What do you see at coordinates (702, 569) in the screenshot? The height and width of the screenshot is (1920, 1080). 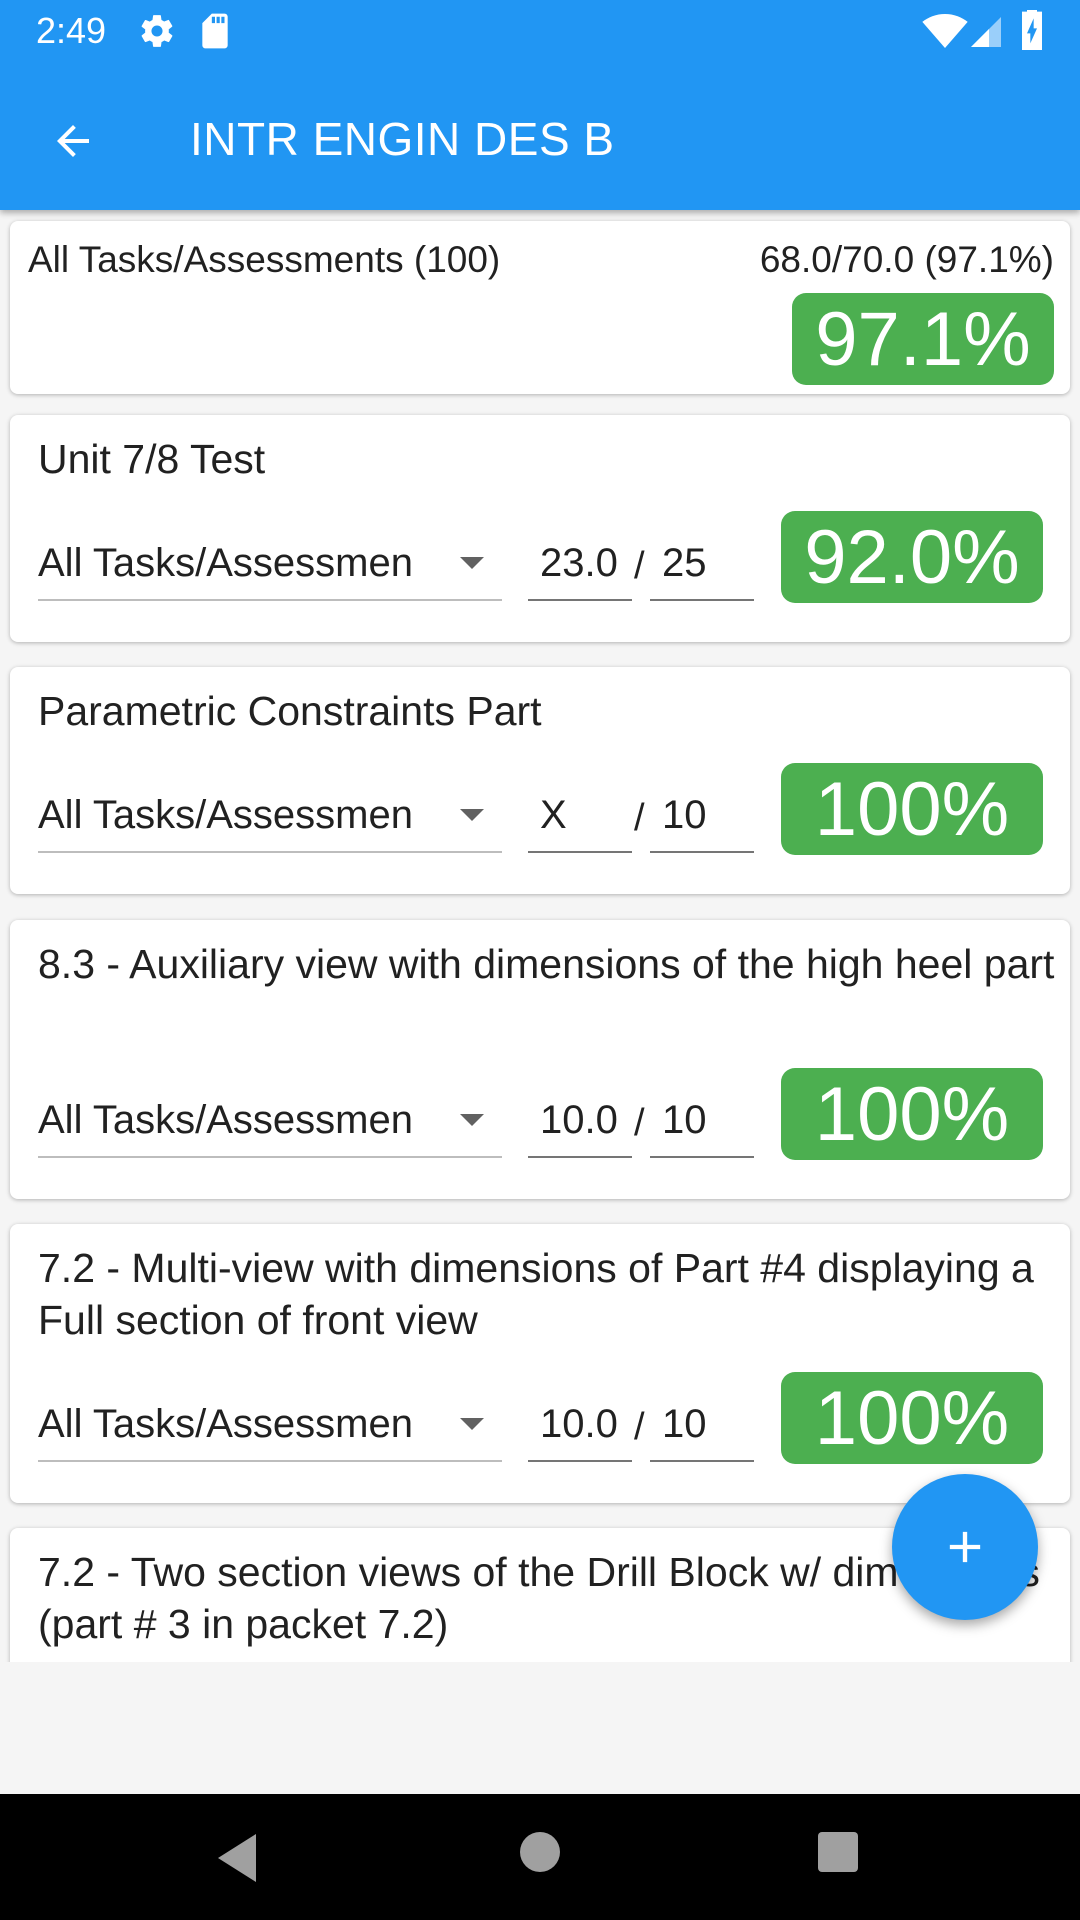 I see `possible-points-input: 25` at bounding box center [702, 569].